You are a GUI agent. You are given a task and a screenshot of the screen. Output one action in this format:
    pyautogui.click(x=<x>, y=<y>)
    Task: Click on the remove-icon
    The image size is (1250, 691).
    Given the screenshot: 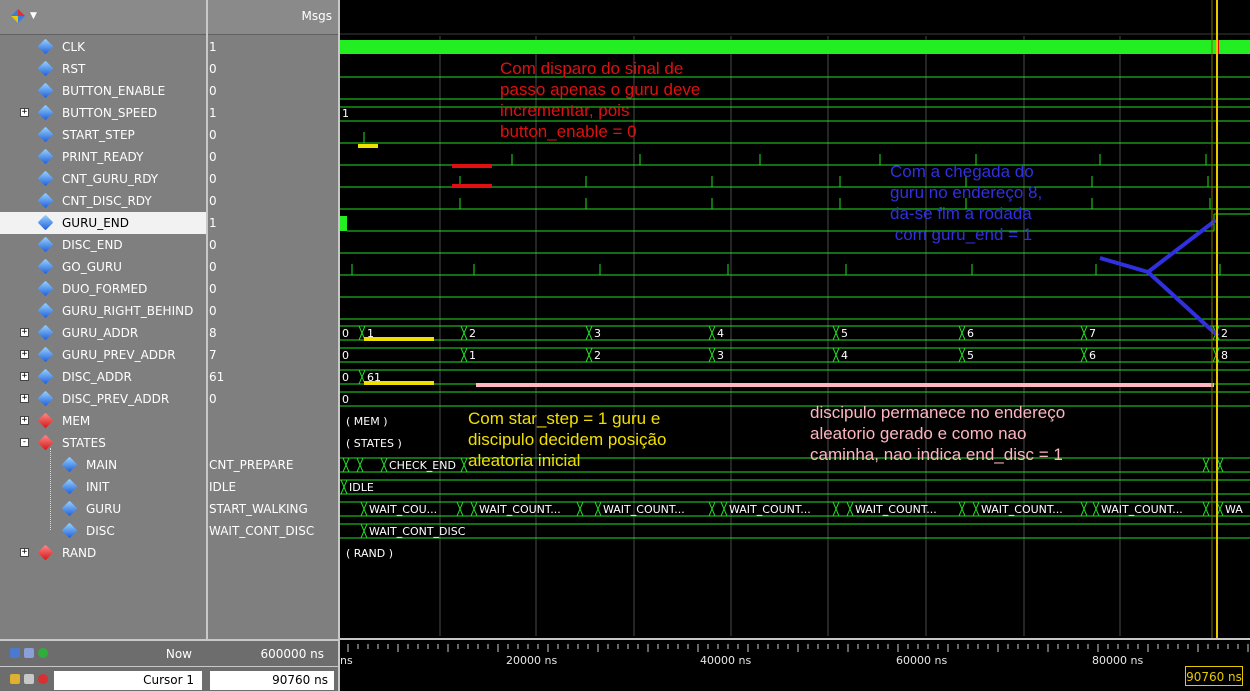 What is the action you would take?
    pyautogui.click(x=43, y=679)
    